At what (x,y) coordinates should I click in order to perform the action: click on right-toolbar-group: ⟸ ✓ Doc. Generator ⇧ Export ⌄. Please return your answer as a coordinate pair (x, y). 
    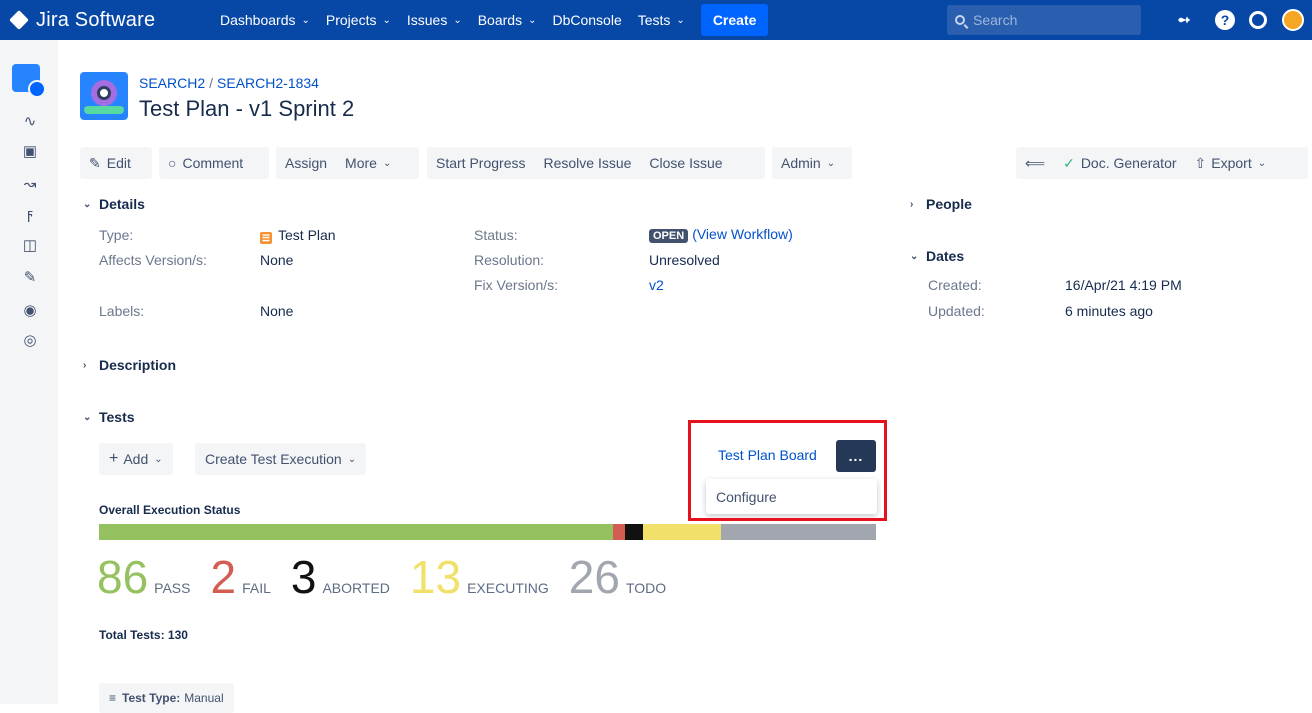
    Looking at the image, I should click on (1162, 163).